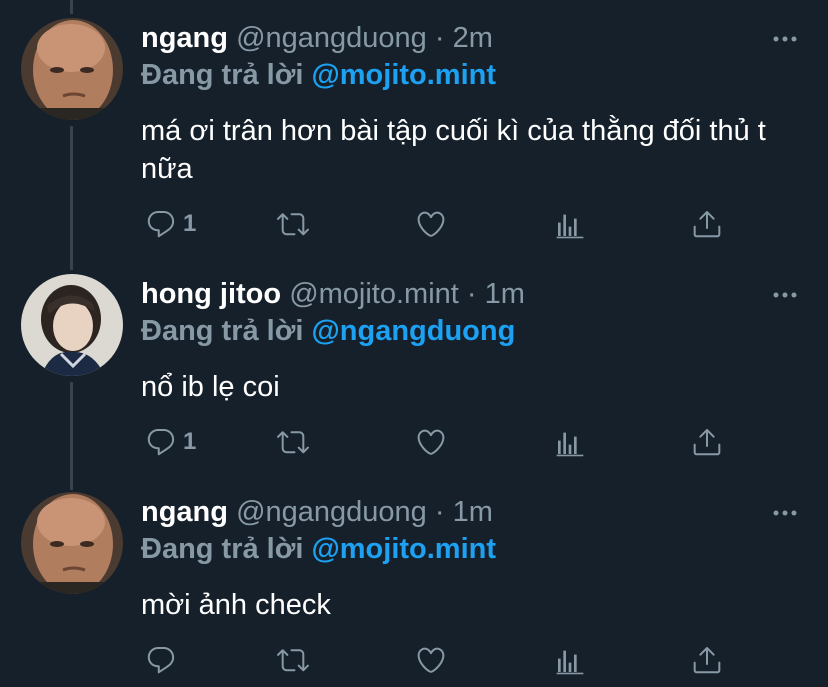 This screenshot has width=828, height=687. I want to click on action-bar, so click(441, 660).